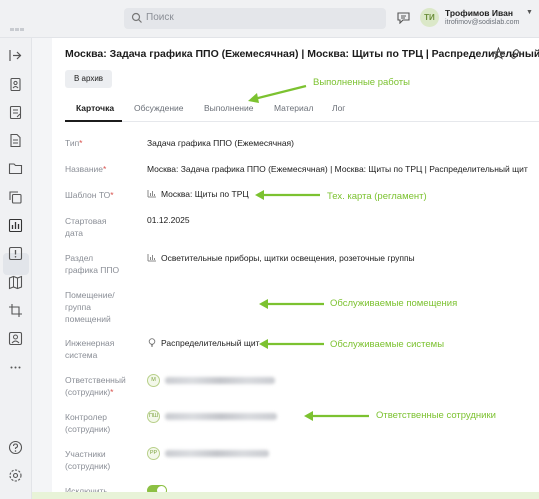 The width and height of the screenshot is (539, 499). I want to click on logo, so click(19, 22).